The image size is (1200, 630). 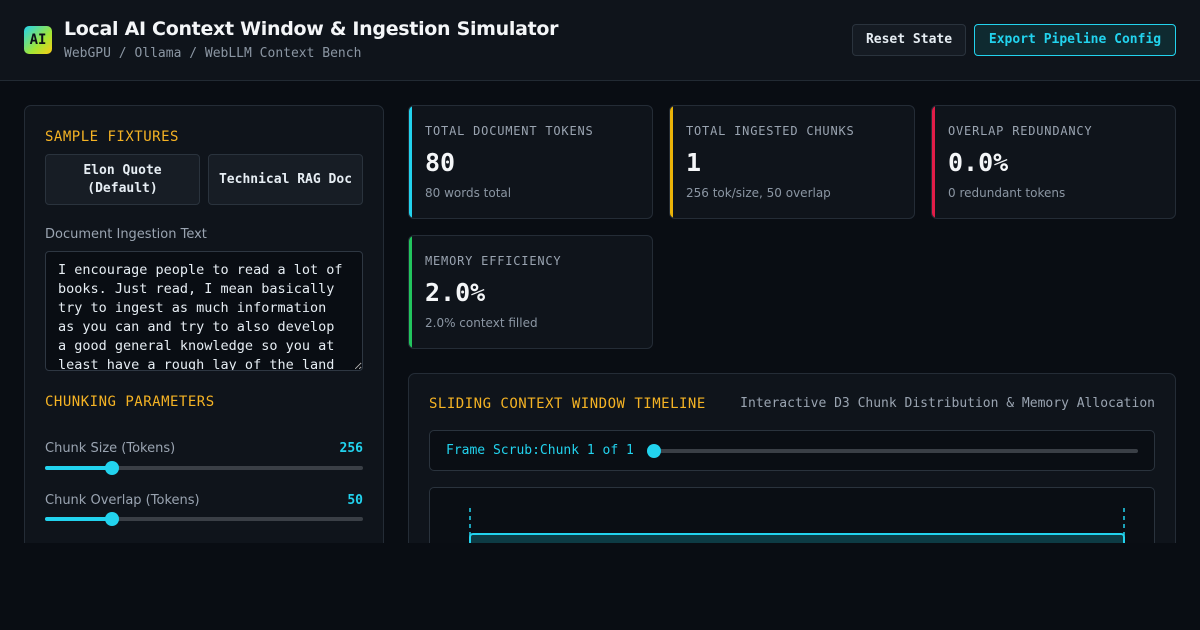 I want to click on fixture-elon-quote-button: Elon Quote (Default), so click(x=122, y=179).